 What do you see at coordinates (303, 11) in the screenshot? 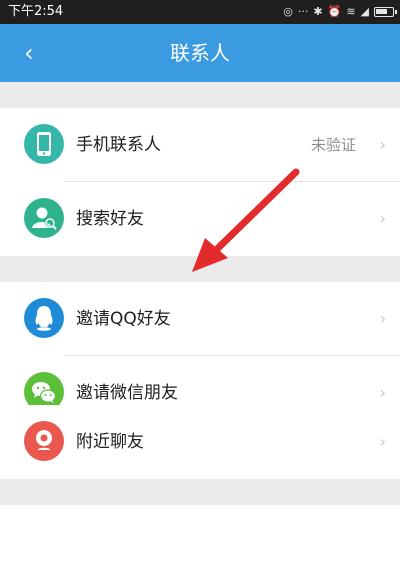
I see `more-icon: ···` at bounding box center [303, 11].